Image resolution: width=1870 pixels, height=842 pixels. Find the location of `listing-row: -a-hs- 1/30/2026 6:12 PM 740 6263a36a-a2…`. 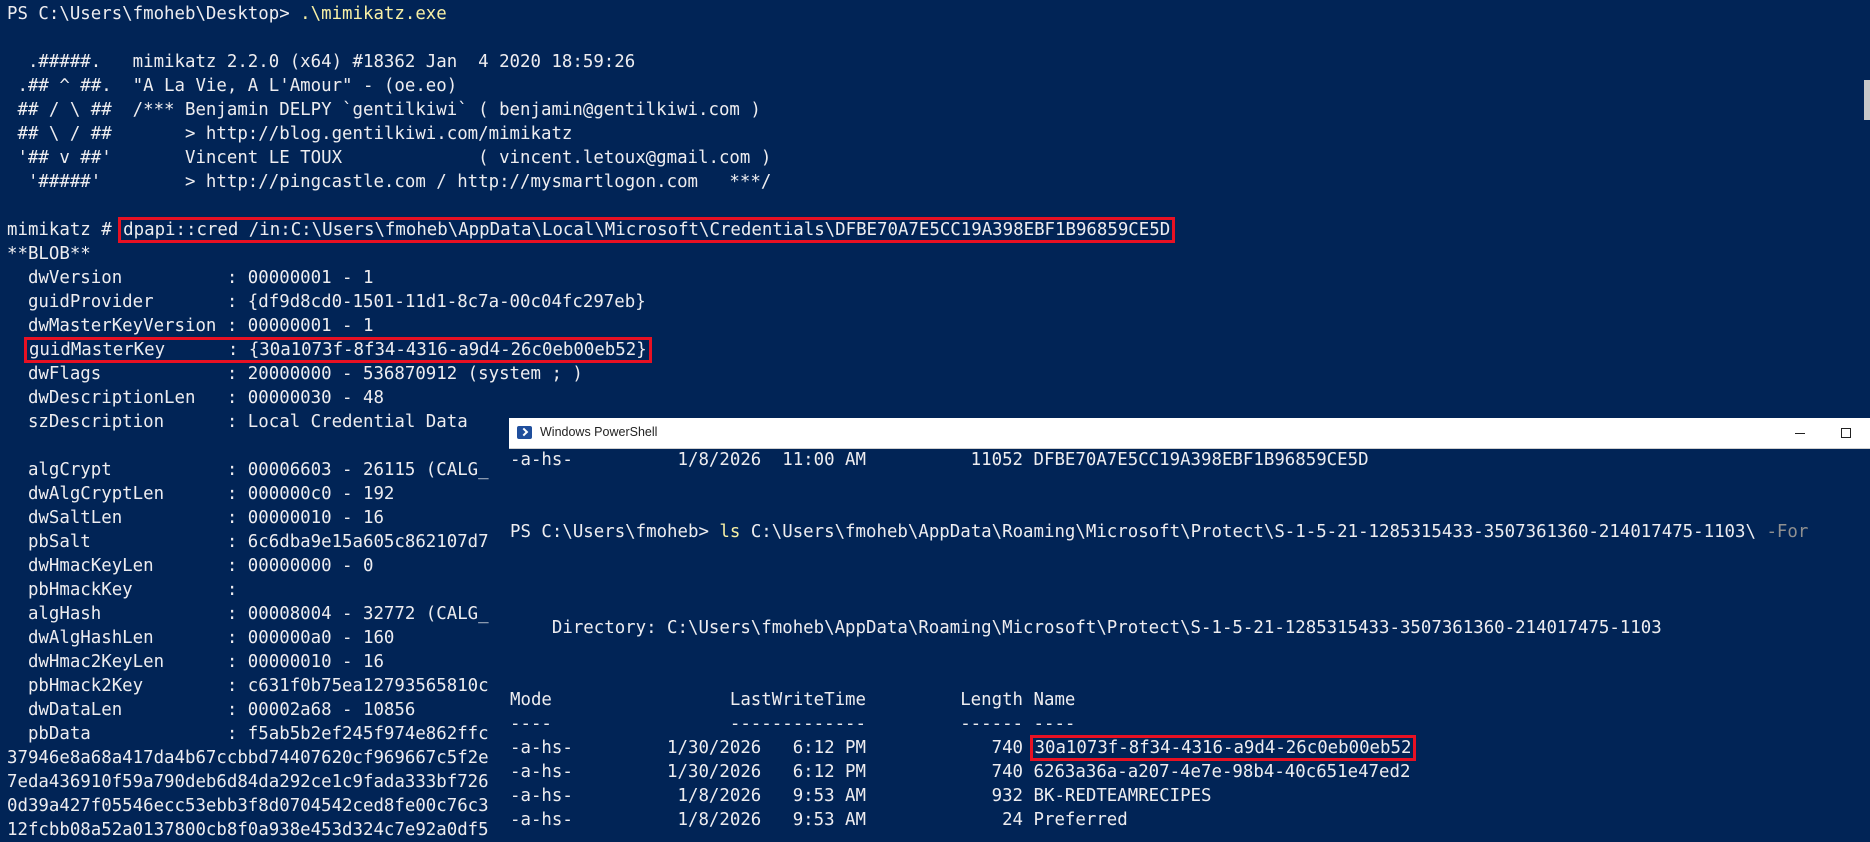

listing-row: -a-hs- 1/30/2026 6:12 PM 740 6263a36a-a2… is located at coordinates (960, 772).